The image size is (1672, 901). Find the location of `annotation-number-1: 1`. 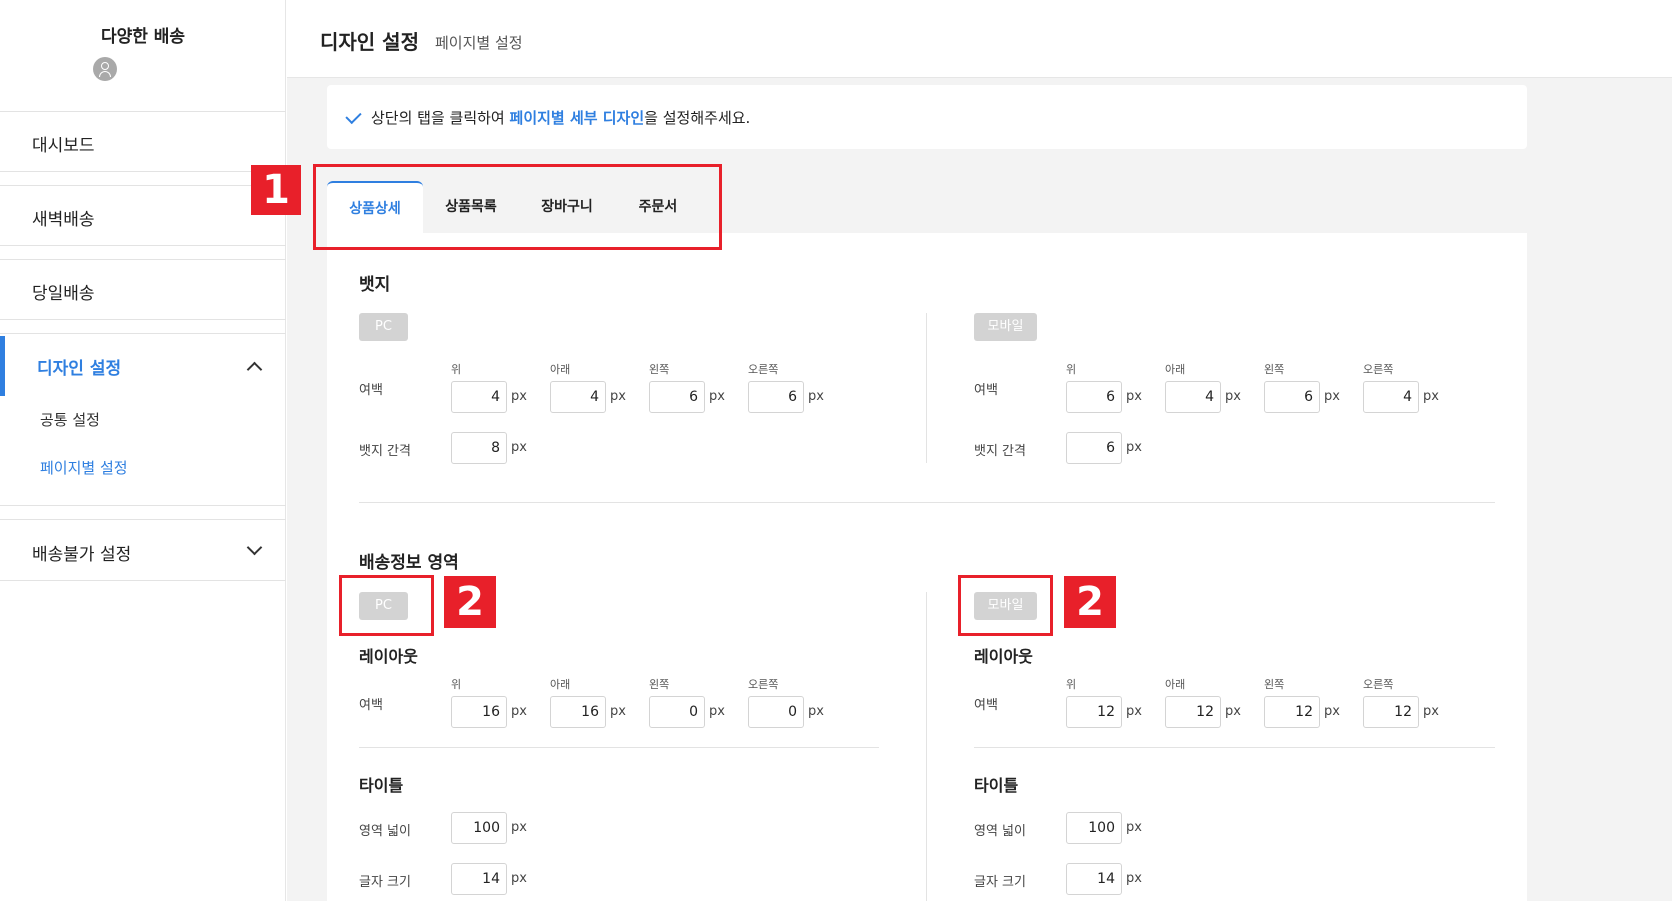

annotation-number-1: 1 is located at coordinates (276, 190).